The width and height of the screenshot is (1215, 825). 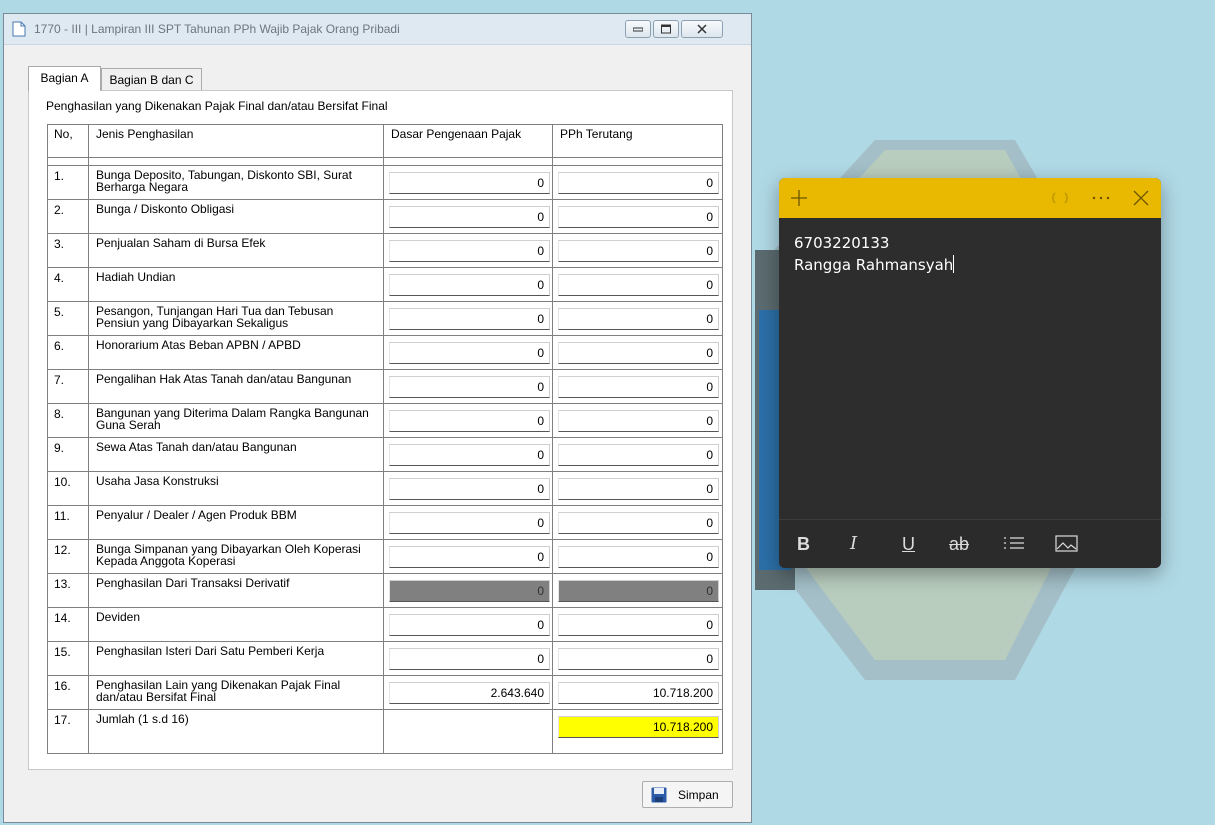 What do you see at coordinates (1060, 198) in the screenshot?
I see `sync-icon` at bounding box center [1060, 198].